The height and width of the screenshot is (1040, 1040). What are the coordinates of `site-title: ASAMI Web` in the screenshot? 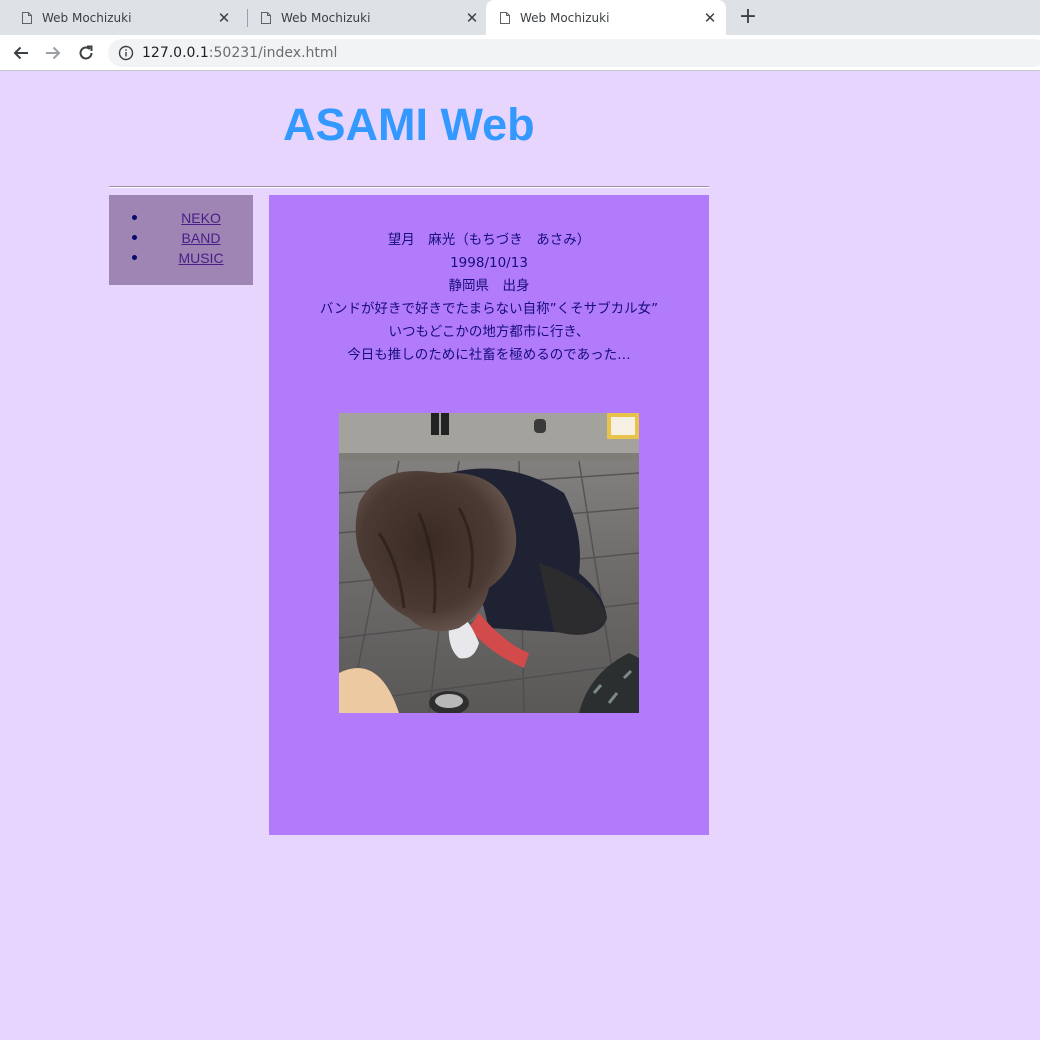 It's located at (409, 124).